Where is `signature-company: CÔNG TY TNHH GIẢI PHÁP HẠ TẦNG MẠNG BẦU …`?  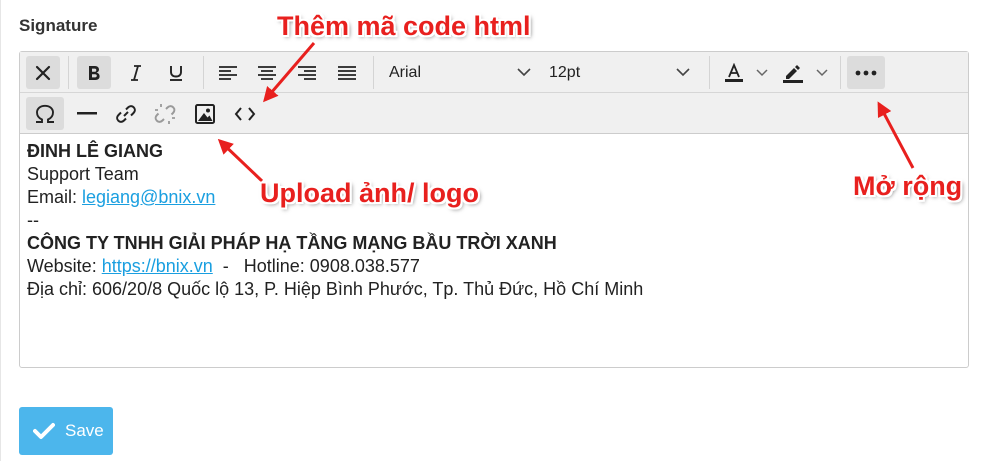
signature-company: CÔNG TY TNHH GIẢI PHÁP HẠ TẦNG MẠNG BẦU … is located at coordinates (292, 243).